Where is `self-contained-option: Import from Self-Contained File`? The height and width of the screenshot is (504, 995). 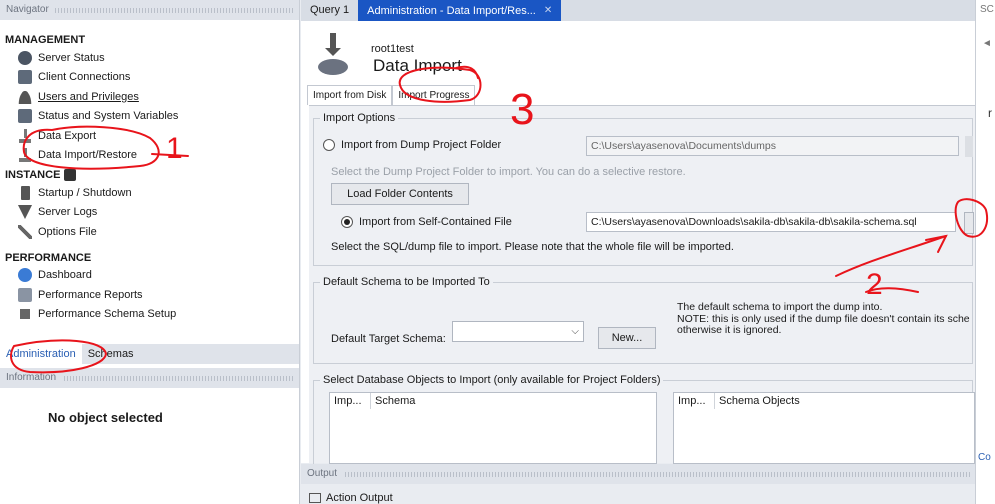
self-contained-option: Import from Self-Contained File is located at coordinates (426, 222).